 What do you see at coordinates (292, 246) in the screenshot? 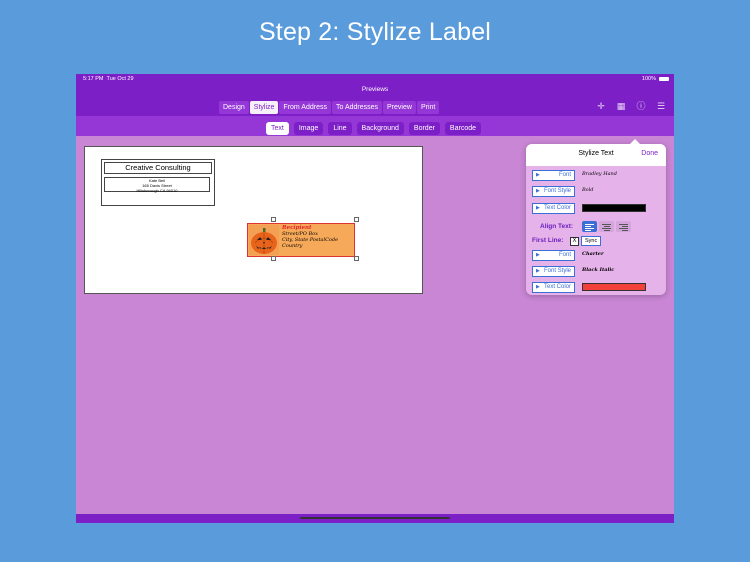
I see `recipient-line: Country` at bounding box center [292, 246].